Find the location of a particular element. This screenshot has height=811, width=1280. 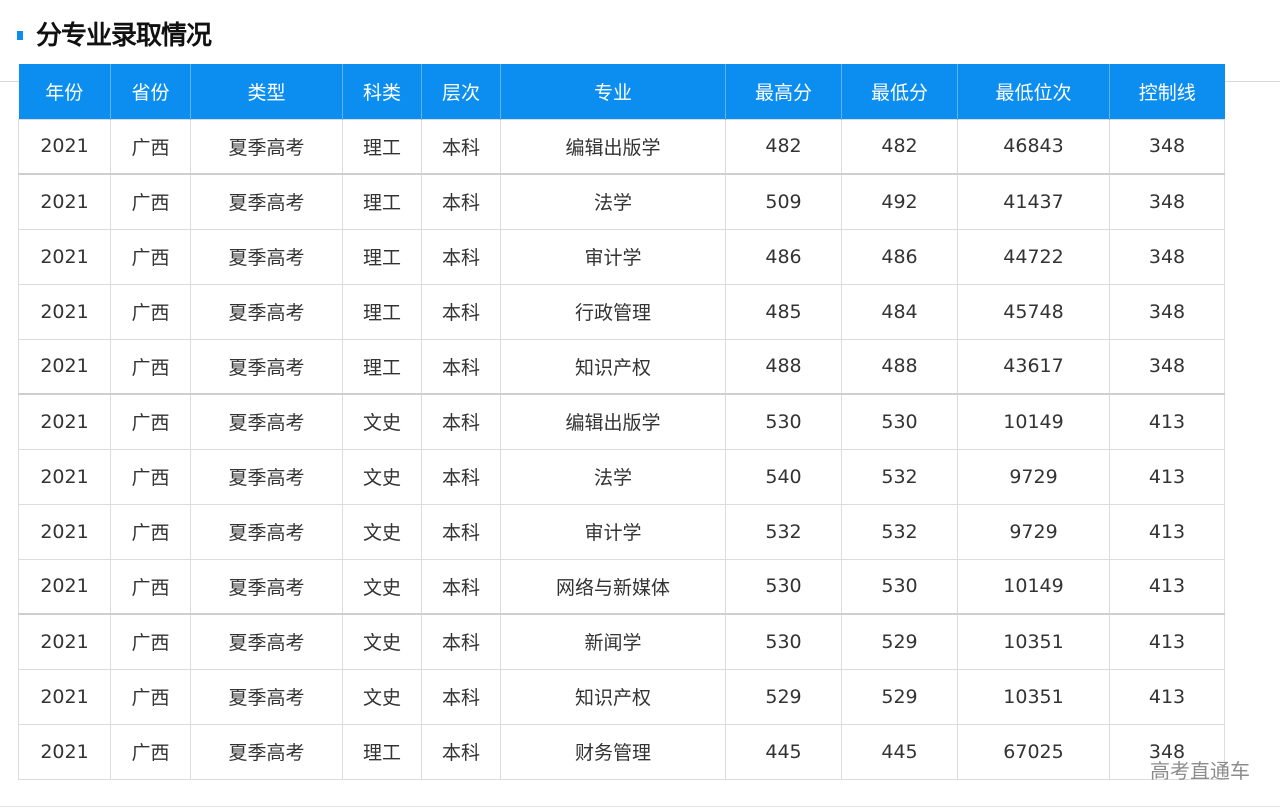

table-row: 2021 广西 夏季高考 文史 本科 新闻学 530 529 10351 413 is located at coordinates (621, 641).